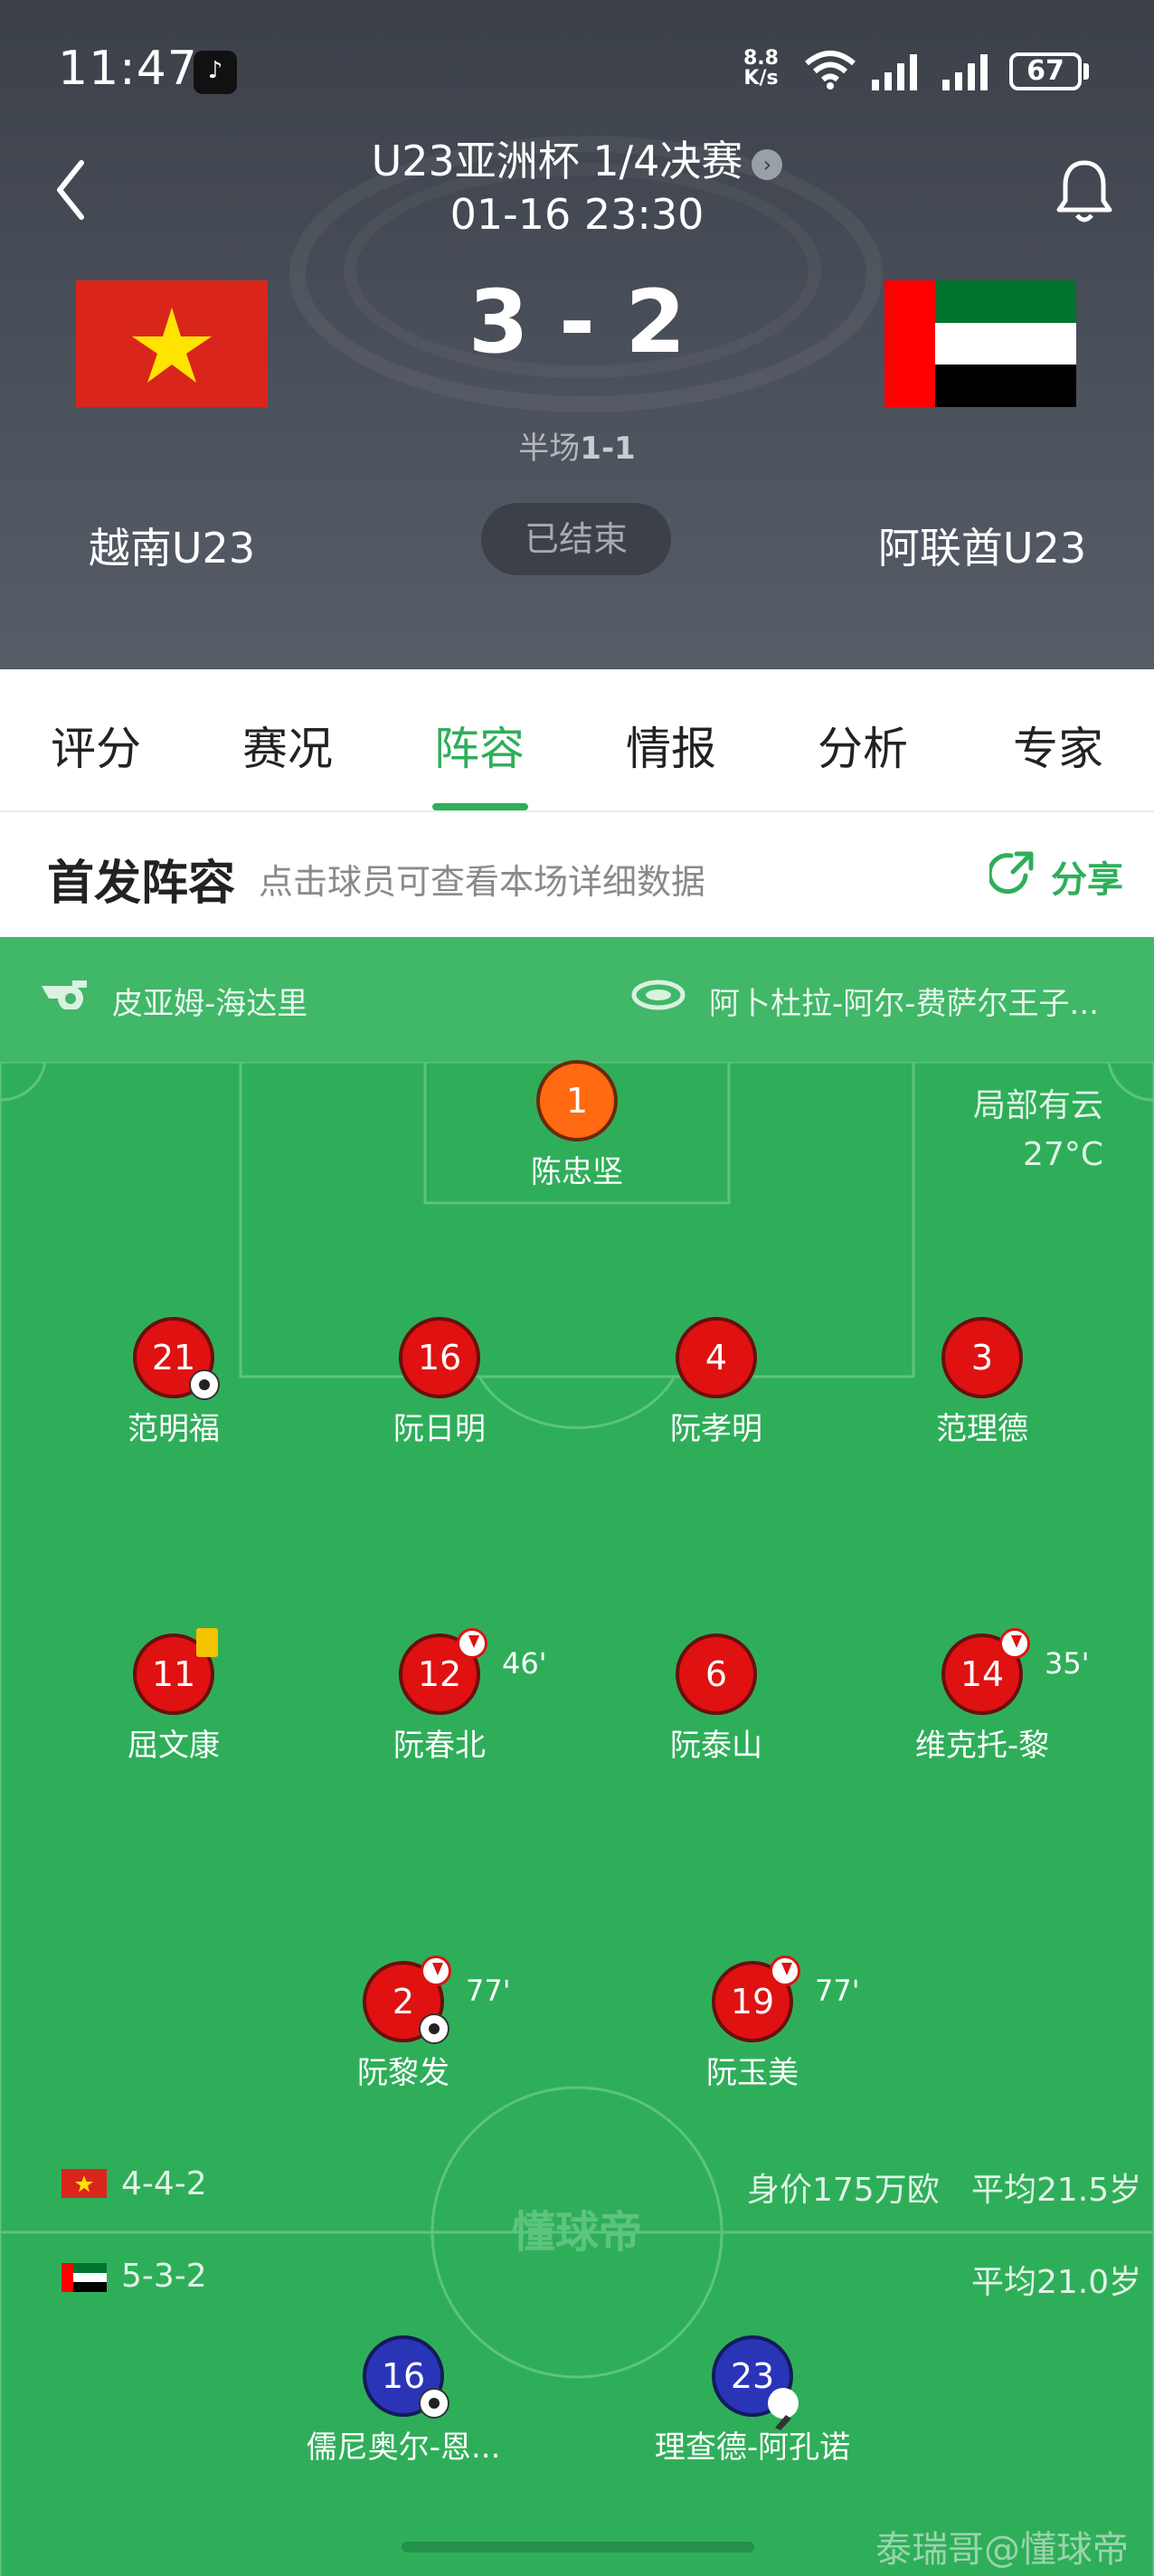 The width and height of the screenshot is (1154, 2576). What do you see at coordinates (437, 2000) in the screenshot?
I see `player-number: 2 77'` at bounding box center [437, 2000].